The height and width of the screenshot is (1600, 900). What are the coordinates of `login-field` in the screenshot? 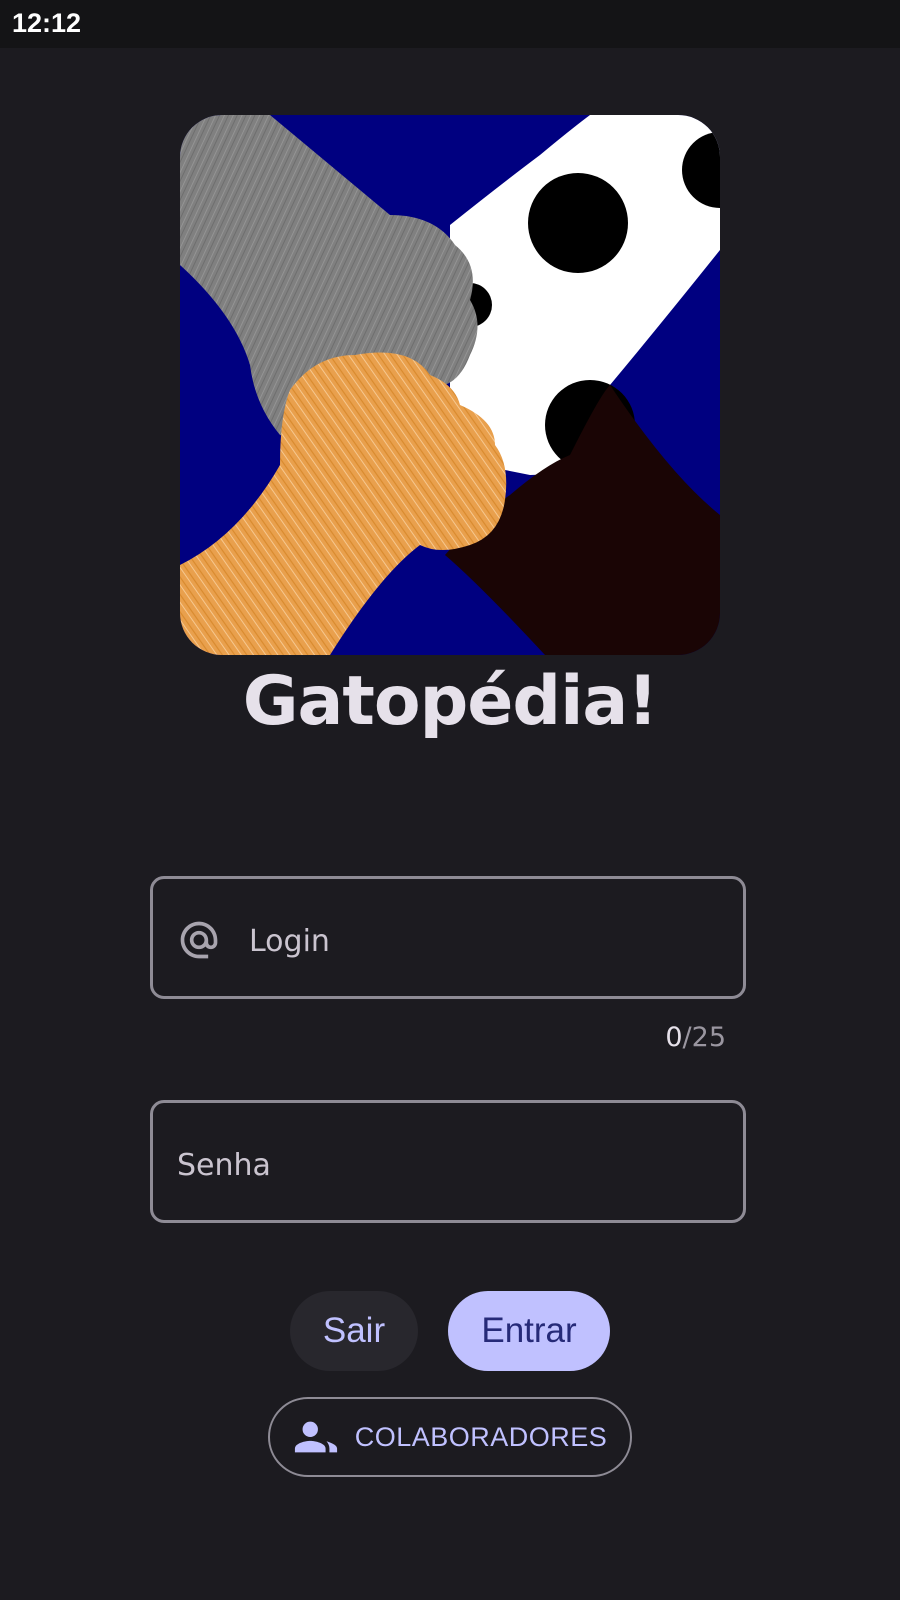 It's located at (448, 937).